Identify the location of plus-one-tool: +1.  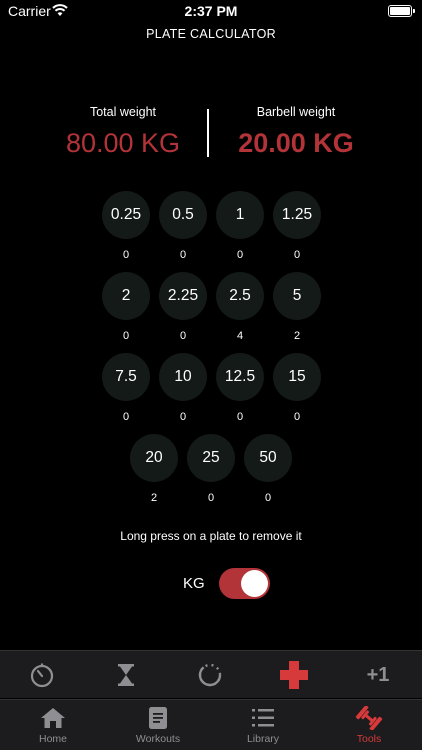
(378, 675).